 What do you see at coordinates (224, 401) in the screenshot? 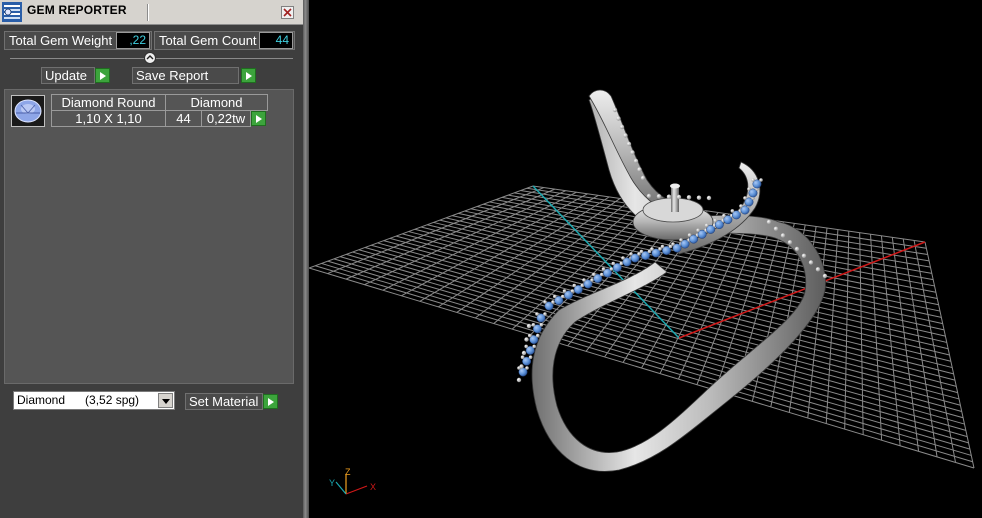
I see `set-material-button: Set Material` at bounding box center [224, 401].